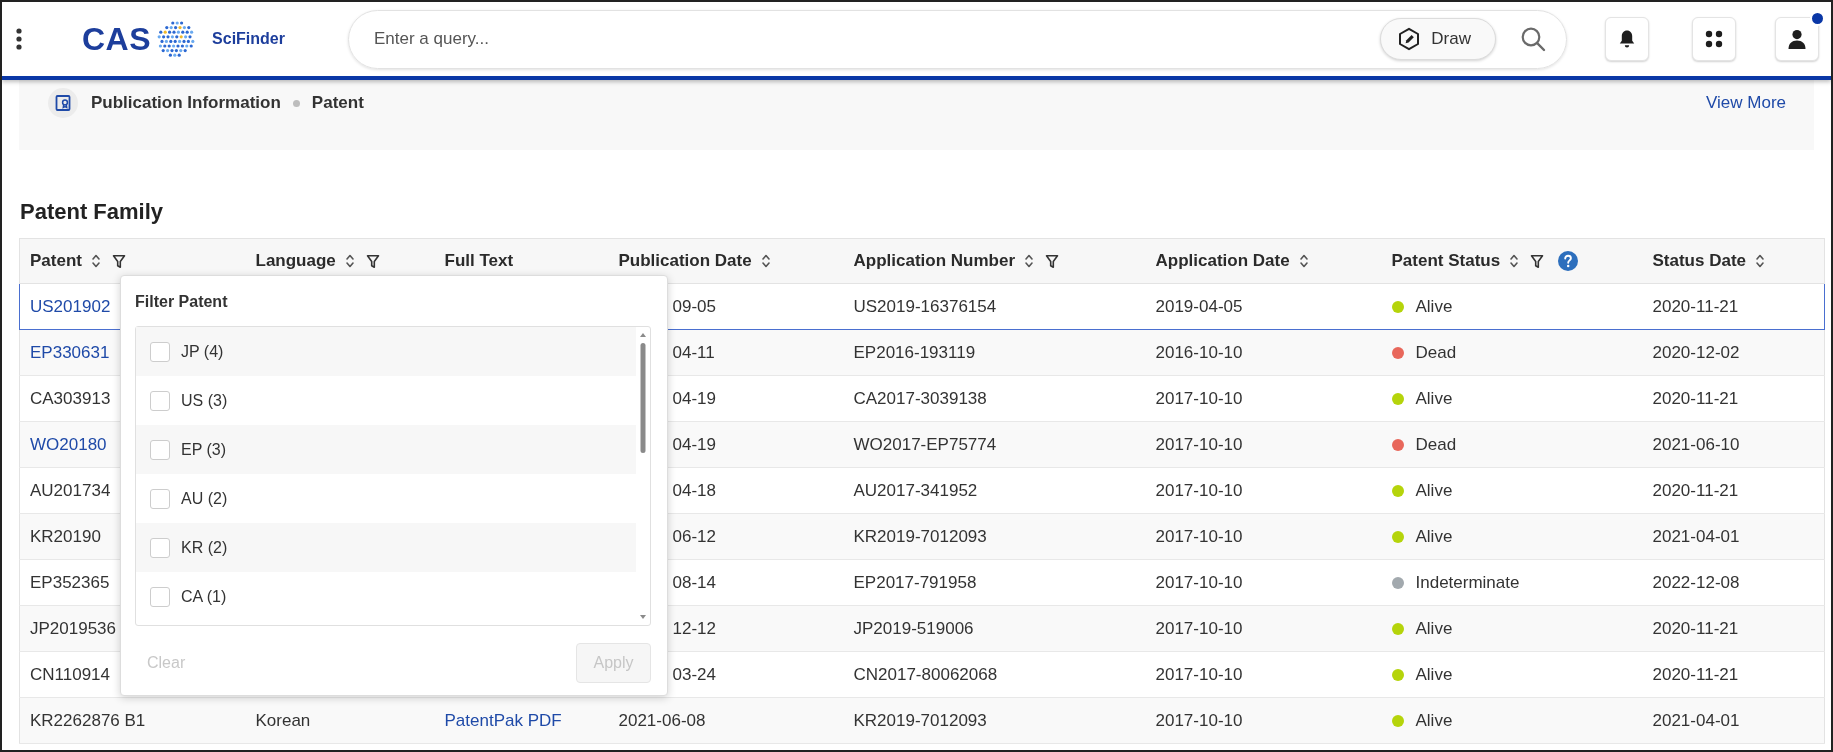  I want to click on dot-sphere-icon, so click(176, 39).